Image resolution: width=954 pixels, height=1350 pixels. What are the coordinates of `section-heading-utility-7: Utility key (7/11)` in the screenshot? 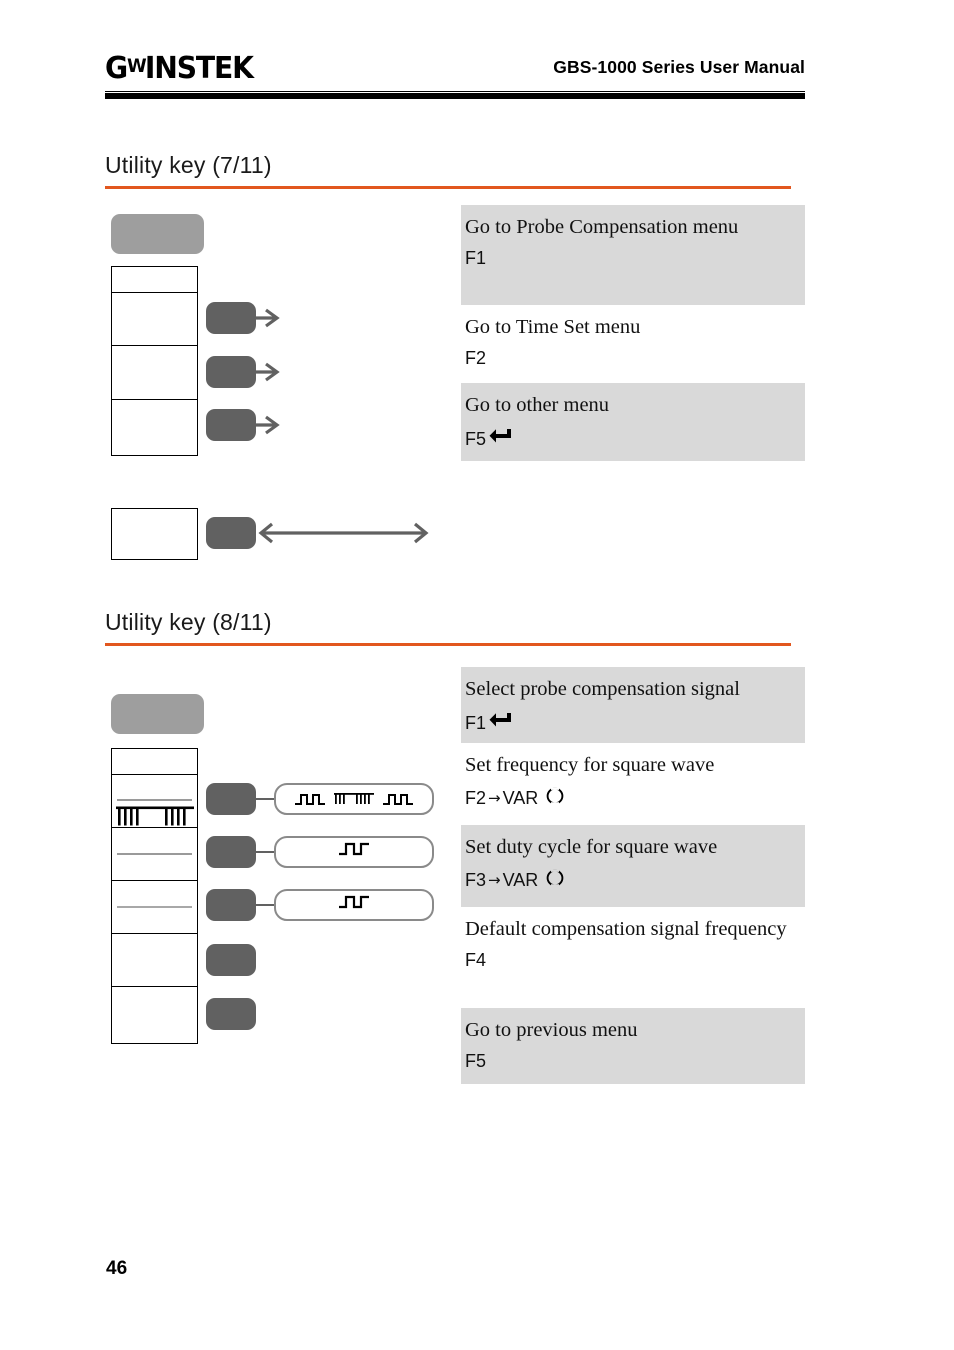 It's located at (188, 165).